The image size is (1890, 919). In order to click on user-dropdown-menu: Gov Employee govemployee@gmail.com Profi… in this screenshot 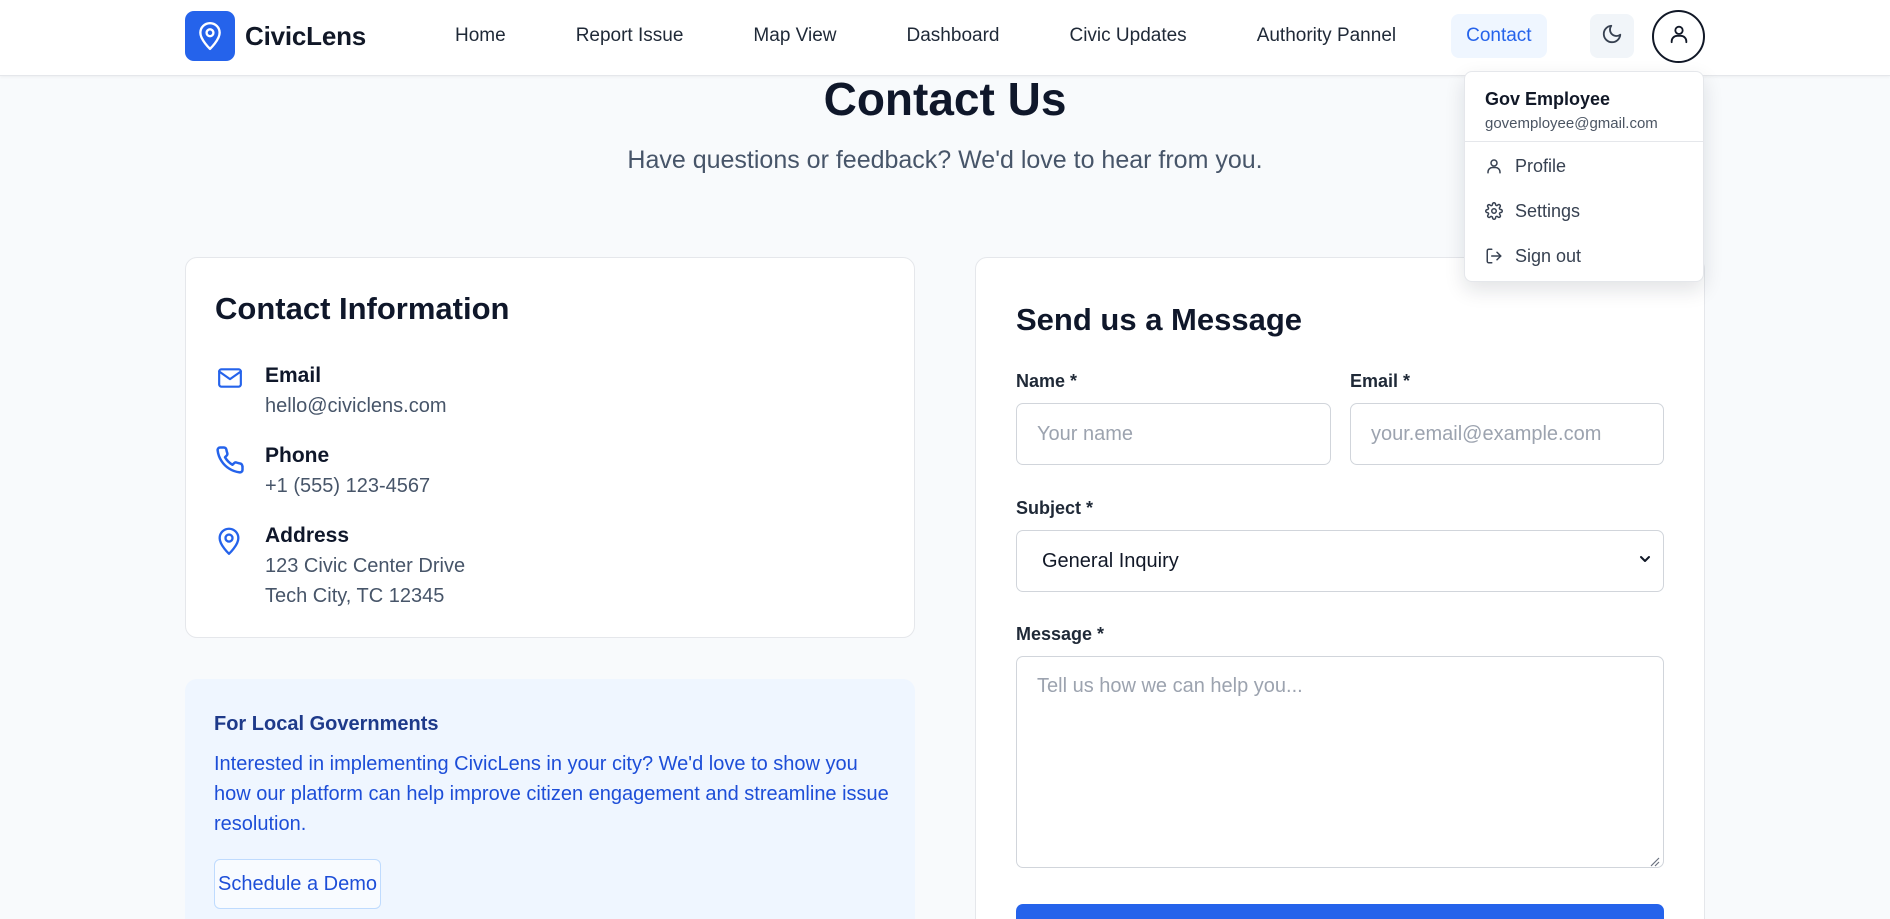, I will do `click(1584, 176)`.